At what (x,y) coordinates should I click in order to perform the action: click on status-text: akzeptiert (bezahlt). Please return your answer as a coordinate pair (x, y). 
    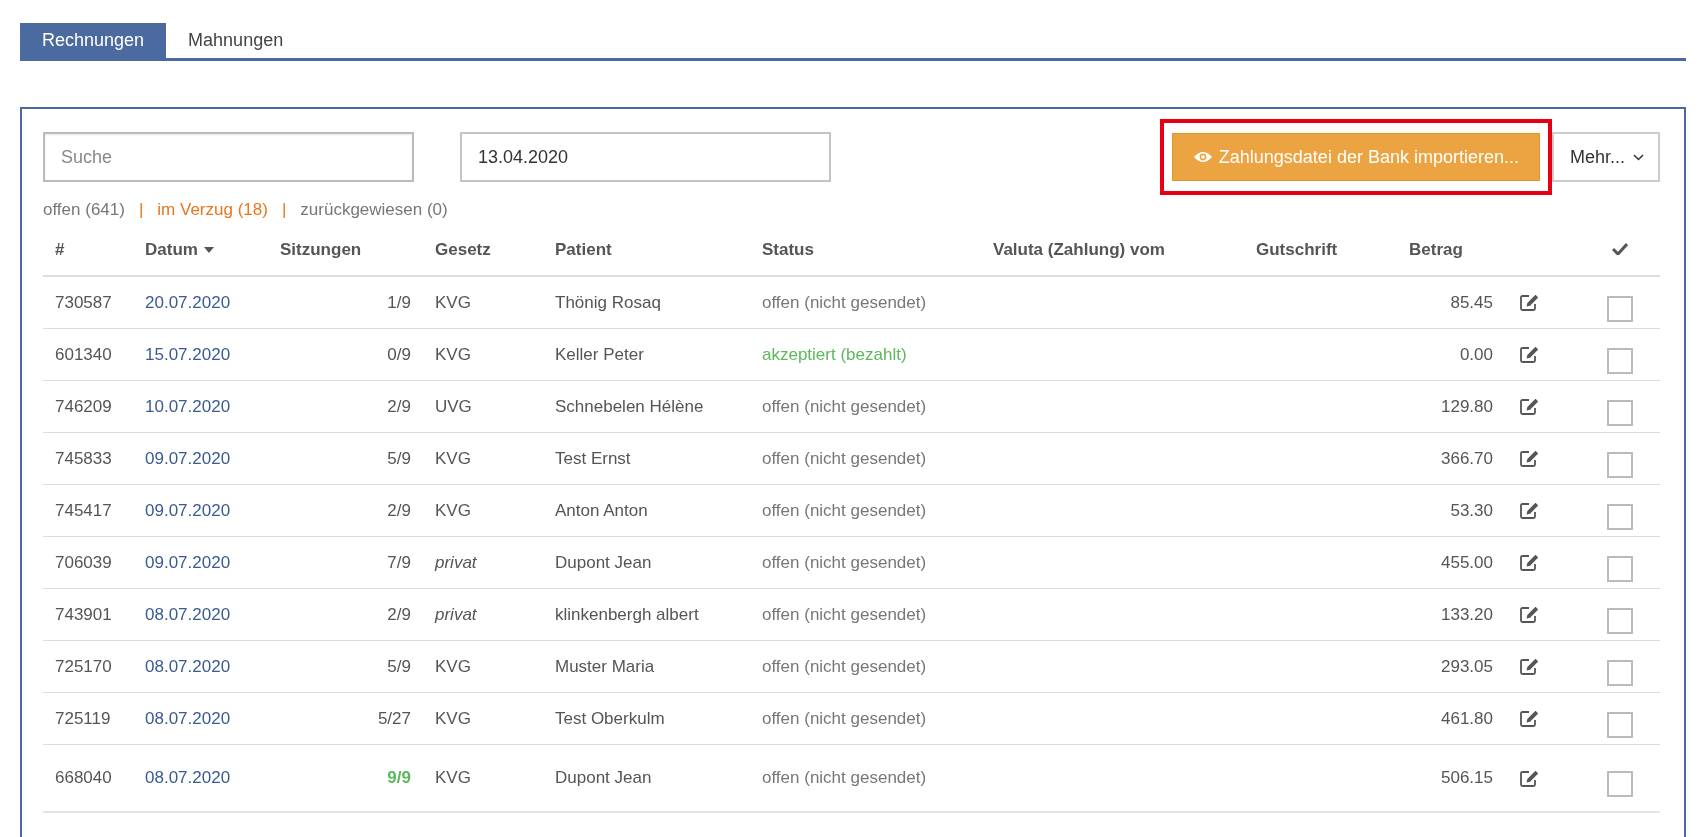
    Looking at the image, I should click on (834, 354).